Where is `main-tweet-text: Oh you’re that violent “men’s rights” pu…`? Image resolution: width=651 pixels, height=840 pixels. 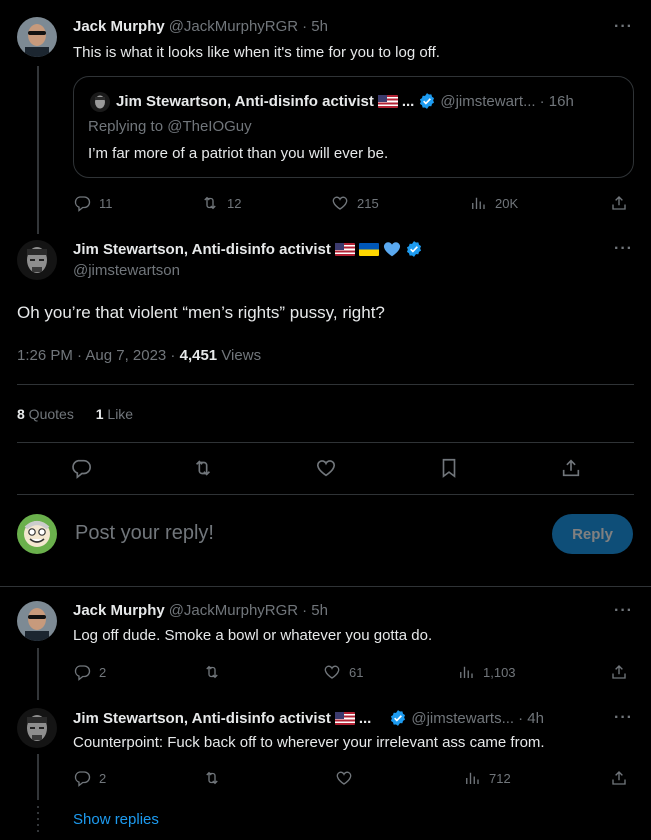
main-tweet-text: Oh you’re that violent “men’s rights” pu… is located at coordinates (201, 312).